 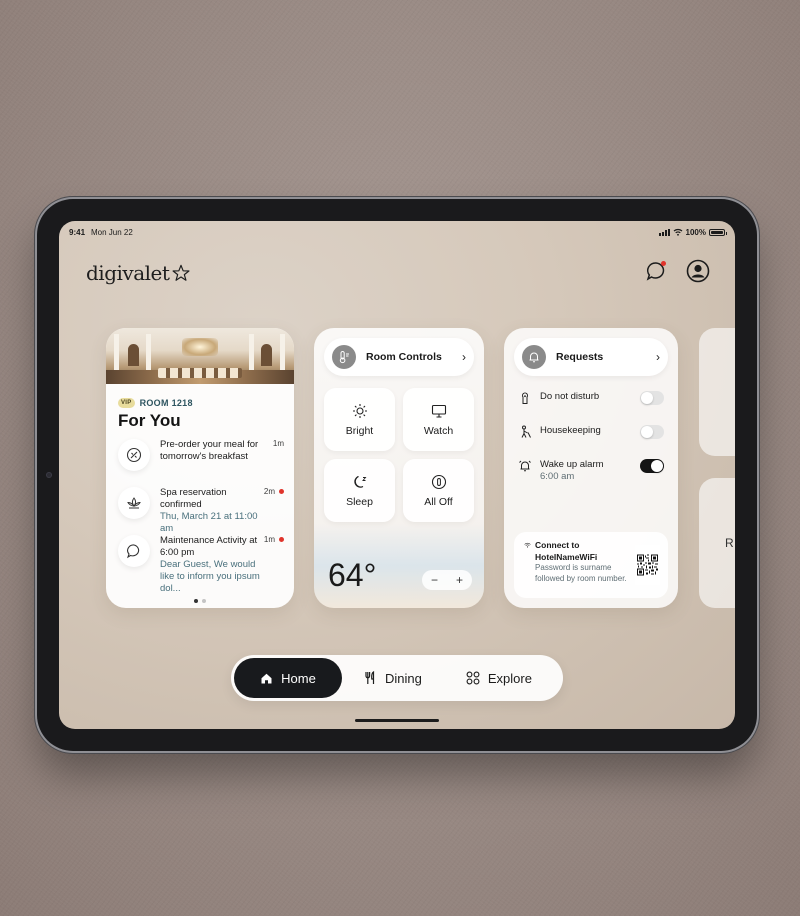 What do you see at coordinates (652, 398) in the screenshot?
I see `do-not-disturb-toggle` at bounding box center [652, 398].